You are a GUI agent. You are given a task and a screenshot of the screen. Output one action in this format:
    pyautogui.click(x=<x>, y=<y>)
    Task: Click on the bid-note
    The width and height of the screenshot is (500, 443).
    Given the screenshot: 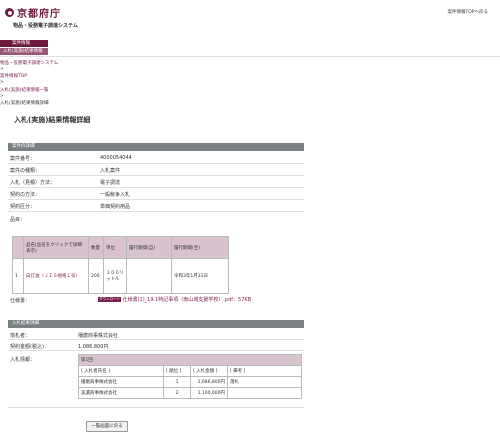 What is the action you would take?
    pyautogui.click(x=264, y=393)
    